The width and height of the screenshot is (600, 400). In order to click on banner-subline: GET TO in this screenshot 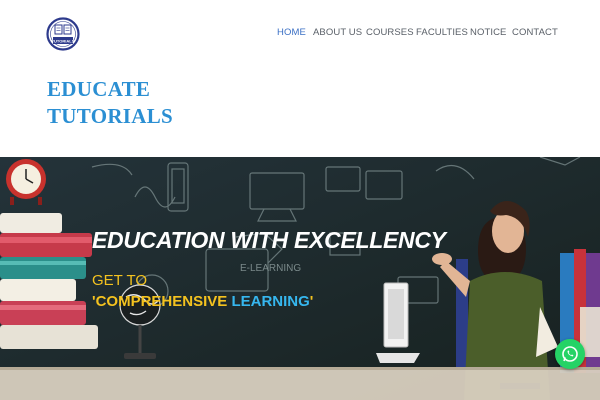, I will do `click(120, 280)`.